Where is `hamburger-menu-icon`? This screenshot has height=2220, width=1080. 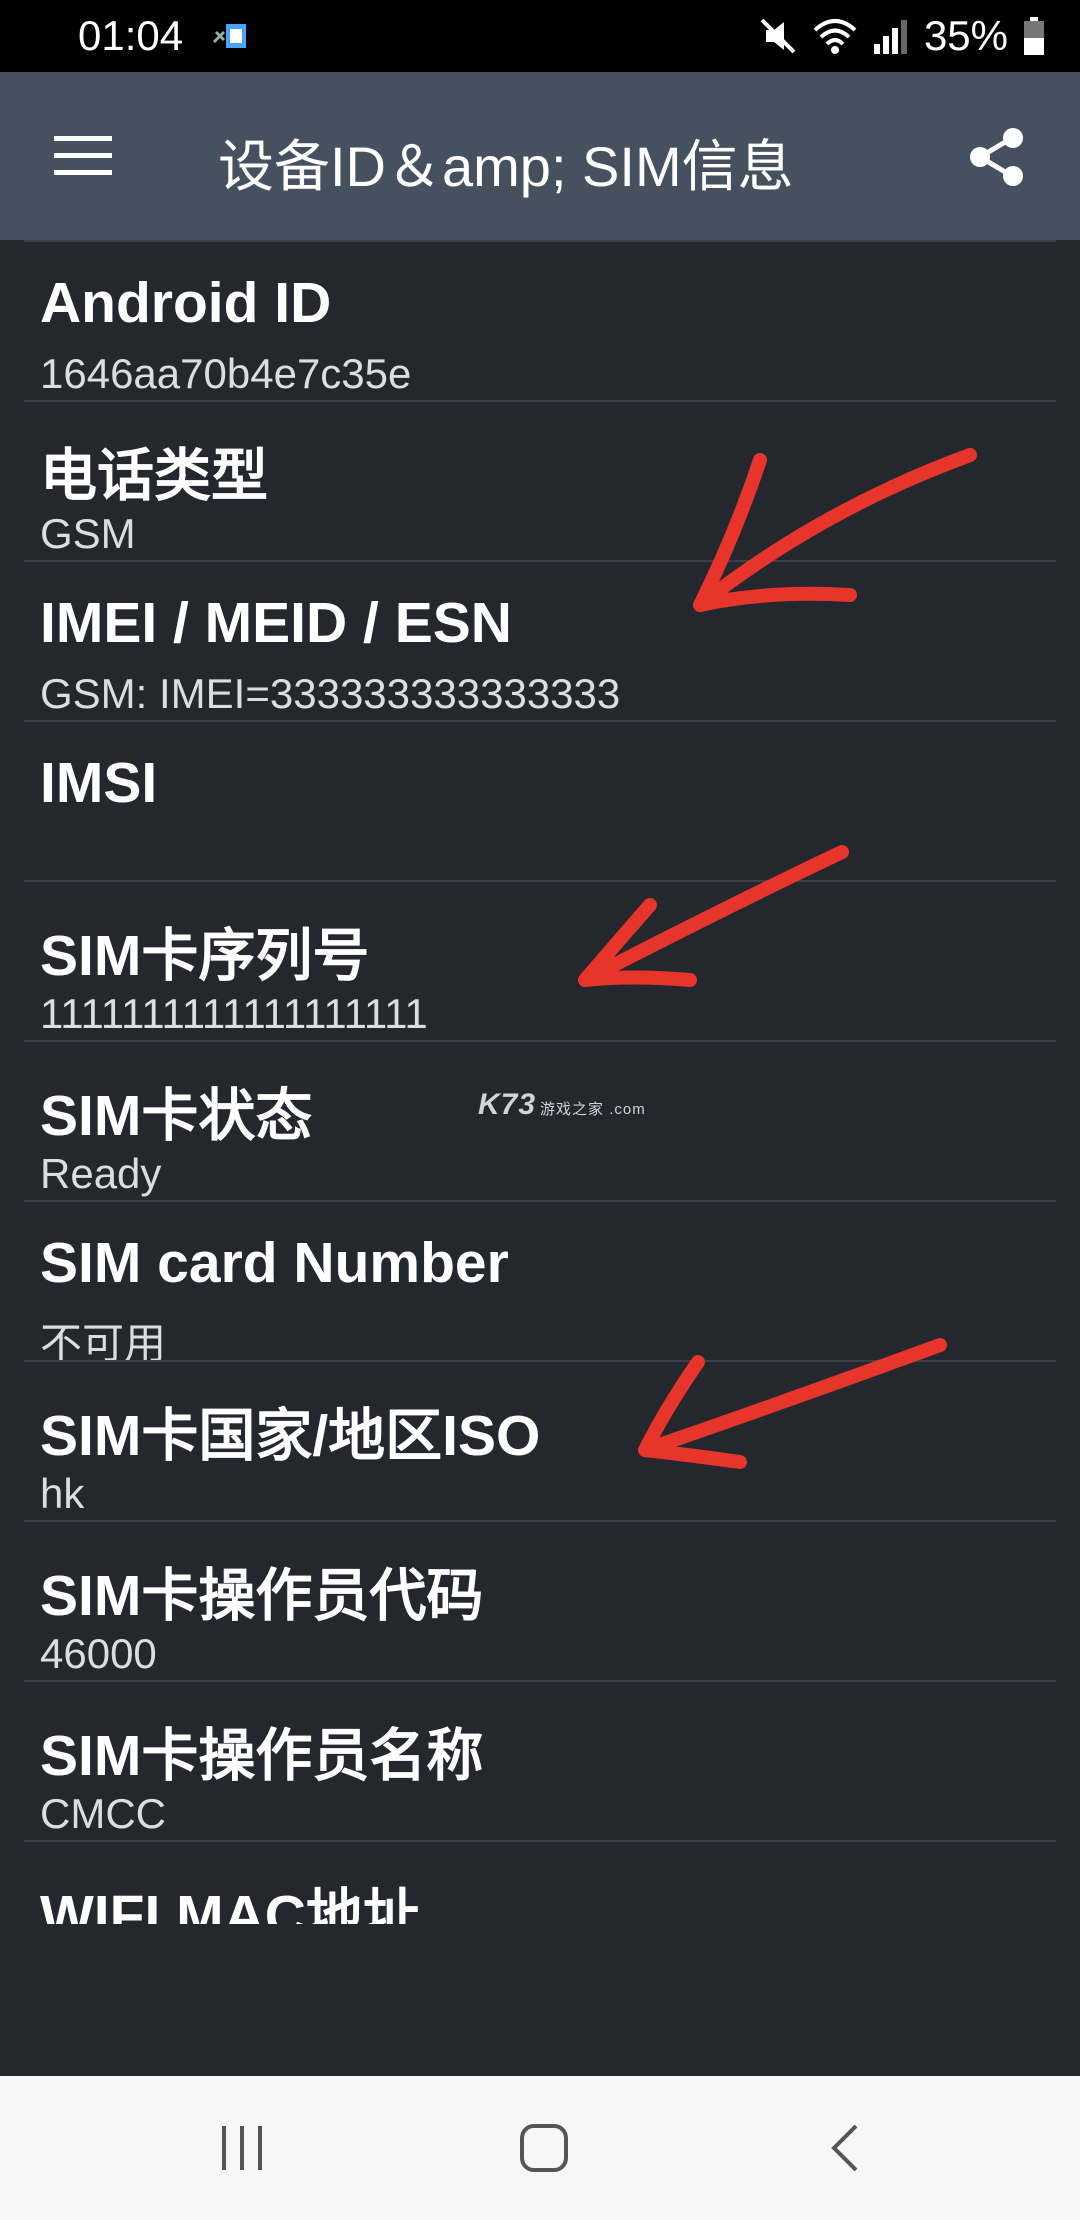
hamburger-menu-icon is located at coordinates (84, 156).